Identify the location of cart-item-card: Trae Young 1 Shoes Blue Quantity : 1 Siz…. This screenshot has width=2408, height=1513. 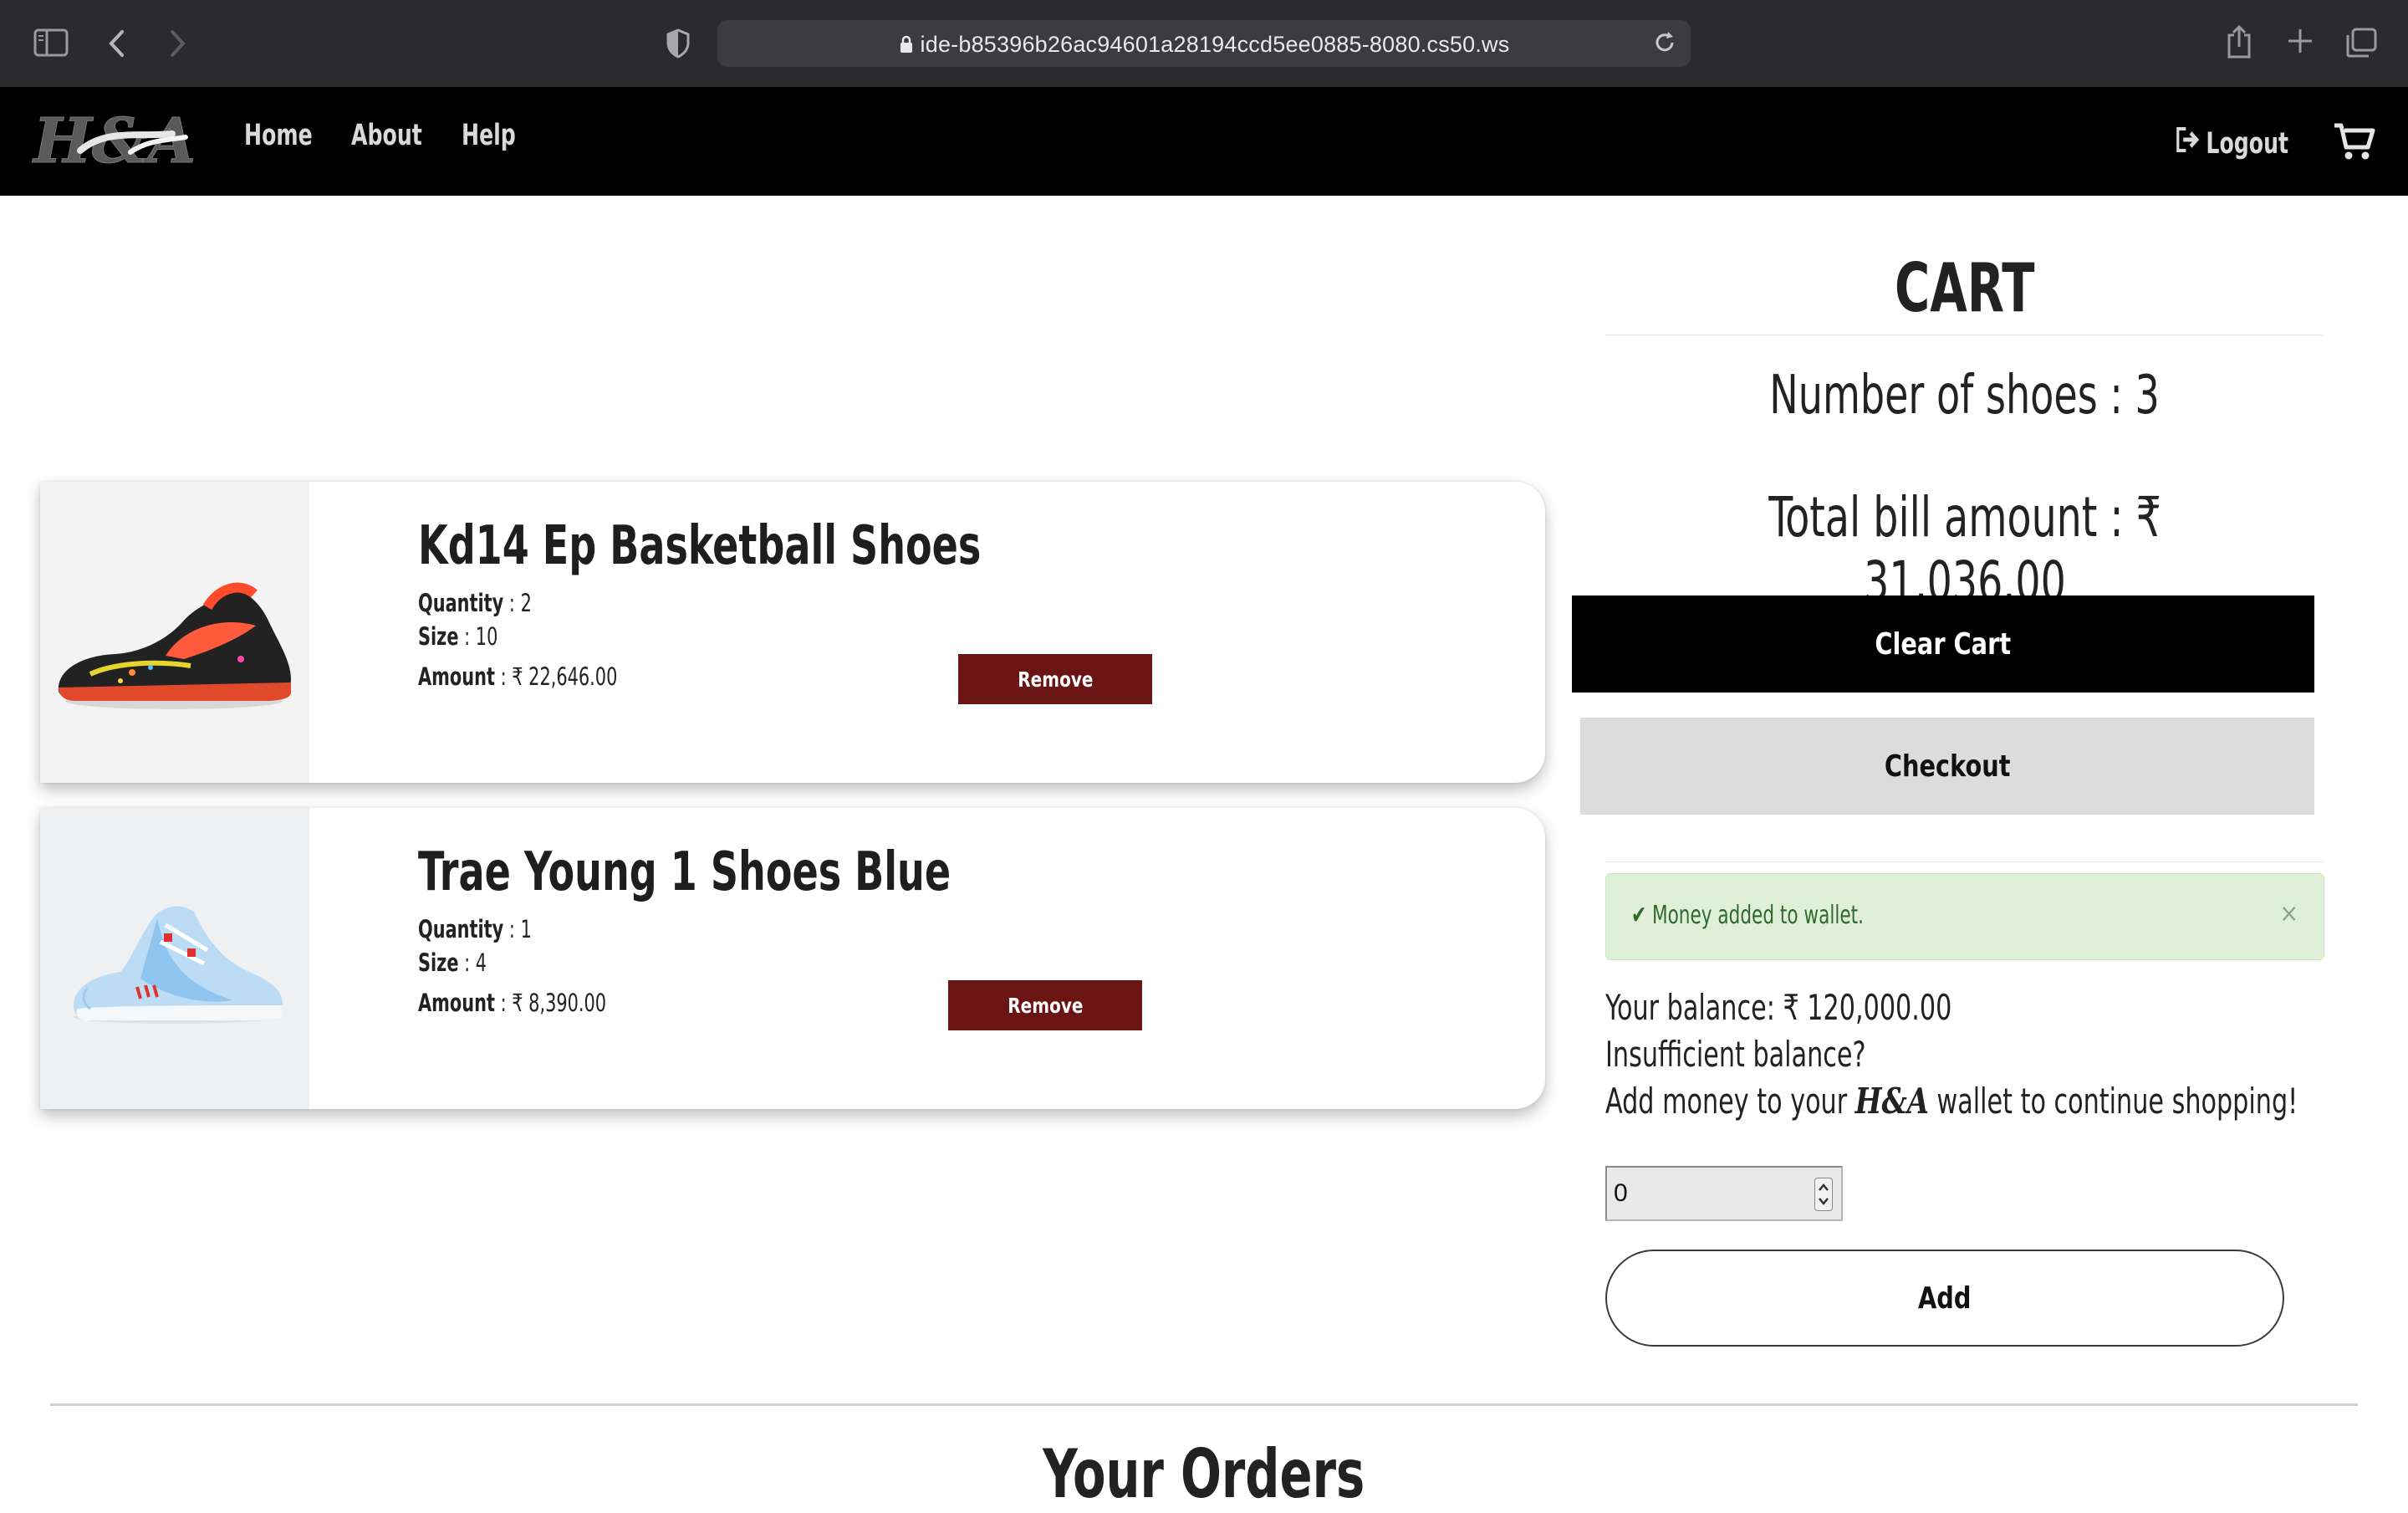
(792, 958).